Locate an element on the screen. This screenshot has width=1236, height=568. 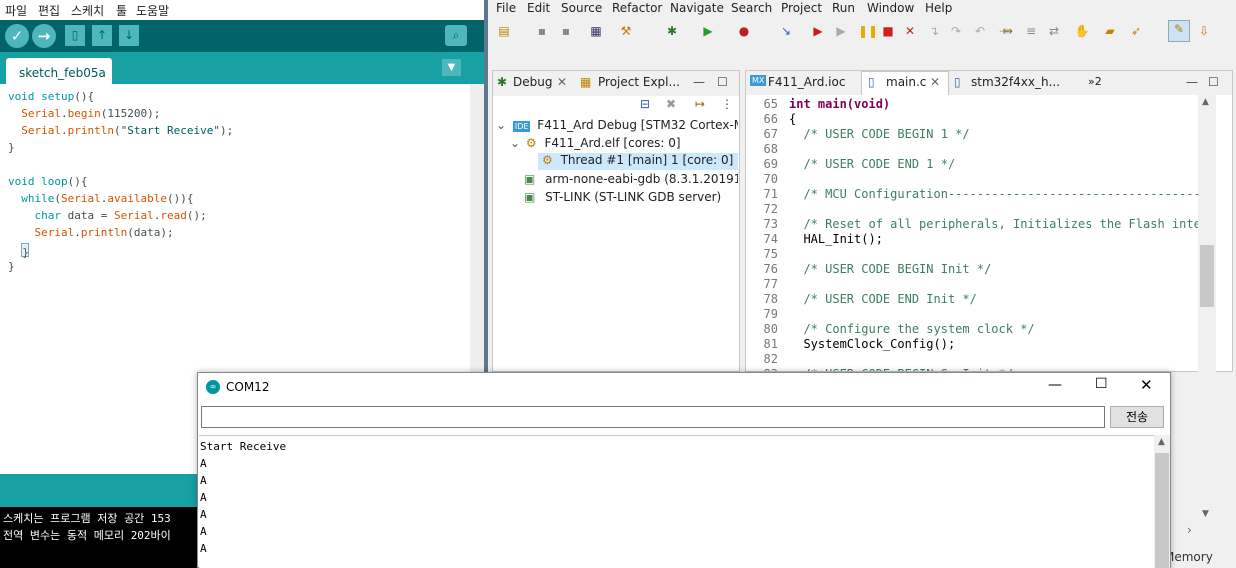
step-mode-icon: ↦ is located at coordinates (700, 104).